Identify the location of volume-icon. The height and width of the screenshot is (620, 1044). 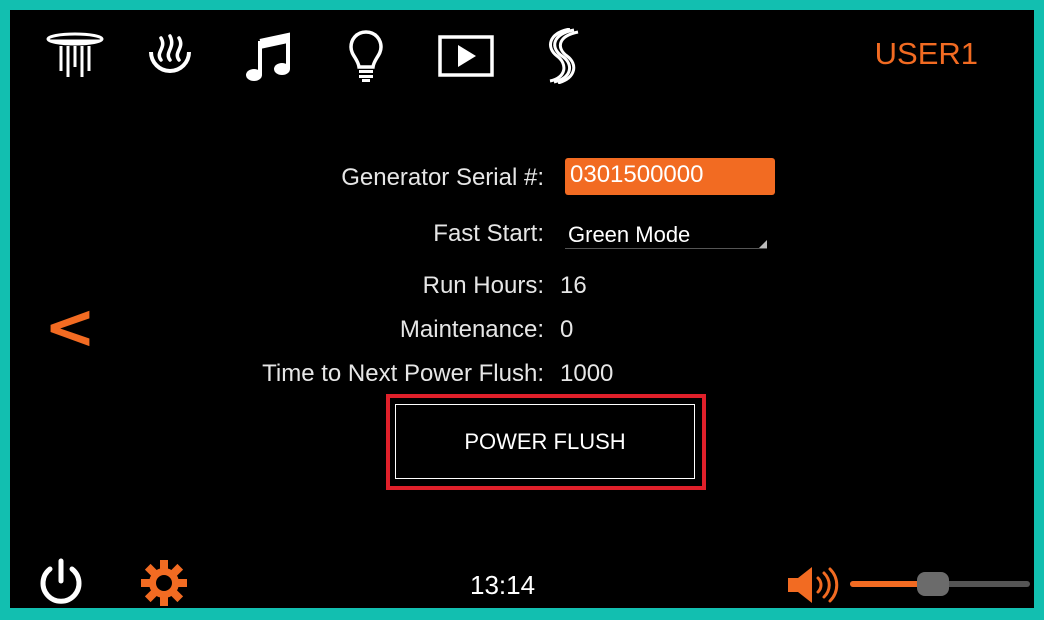
(814, 586).